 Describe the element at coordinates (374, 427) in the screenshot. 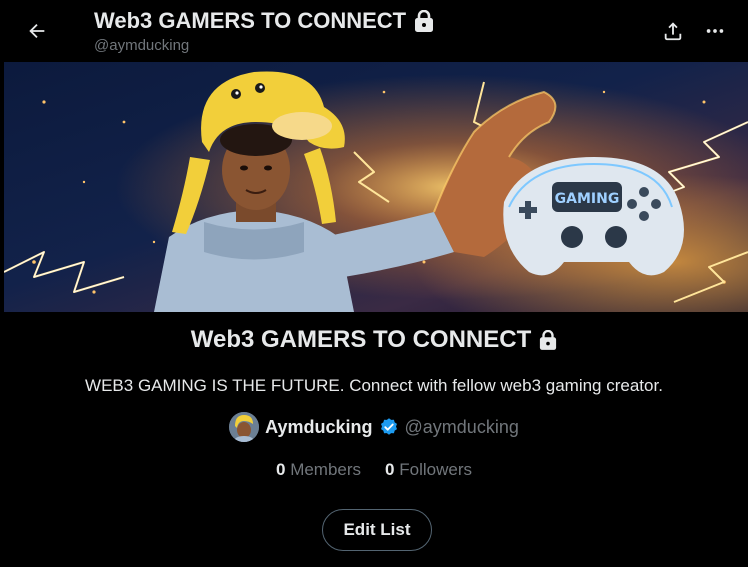

I see `list-owner: Aymducking @aymducking` at that location.